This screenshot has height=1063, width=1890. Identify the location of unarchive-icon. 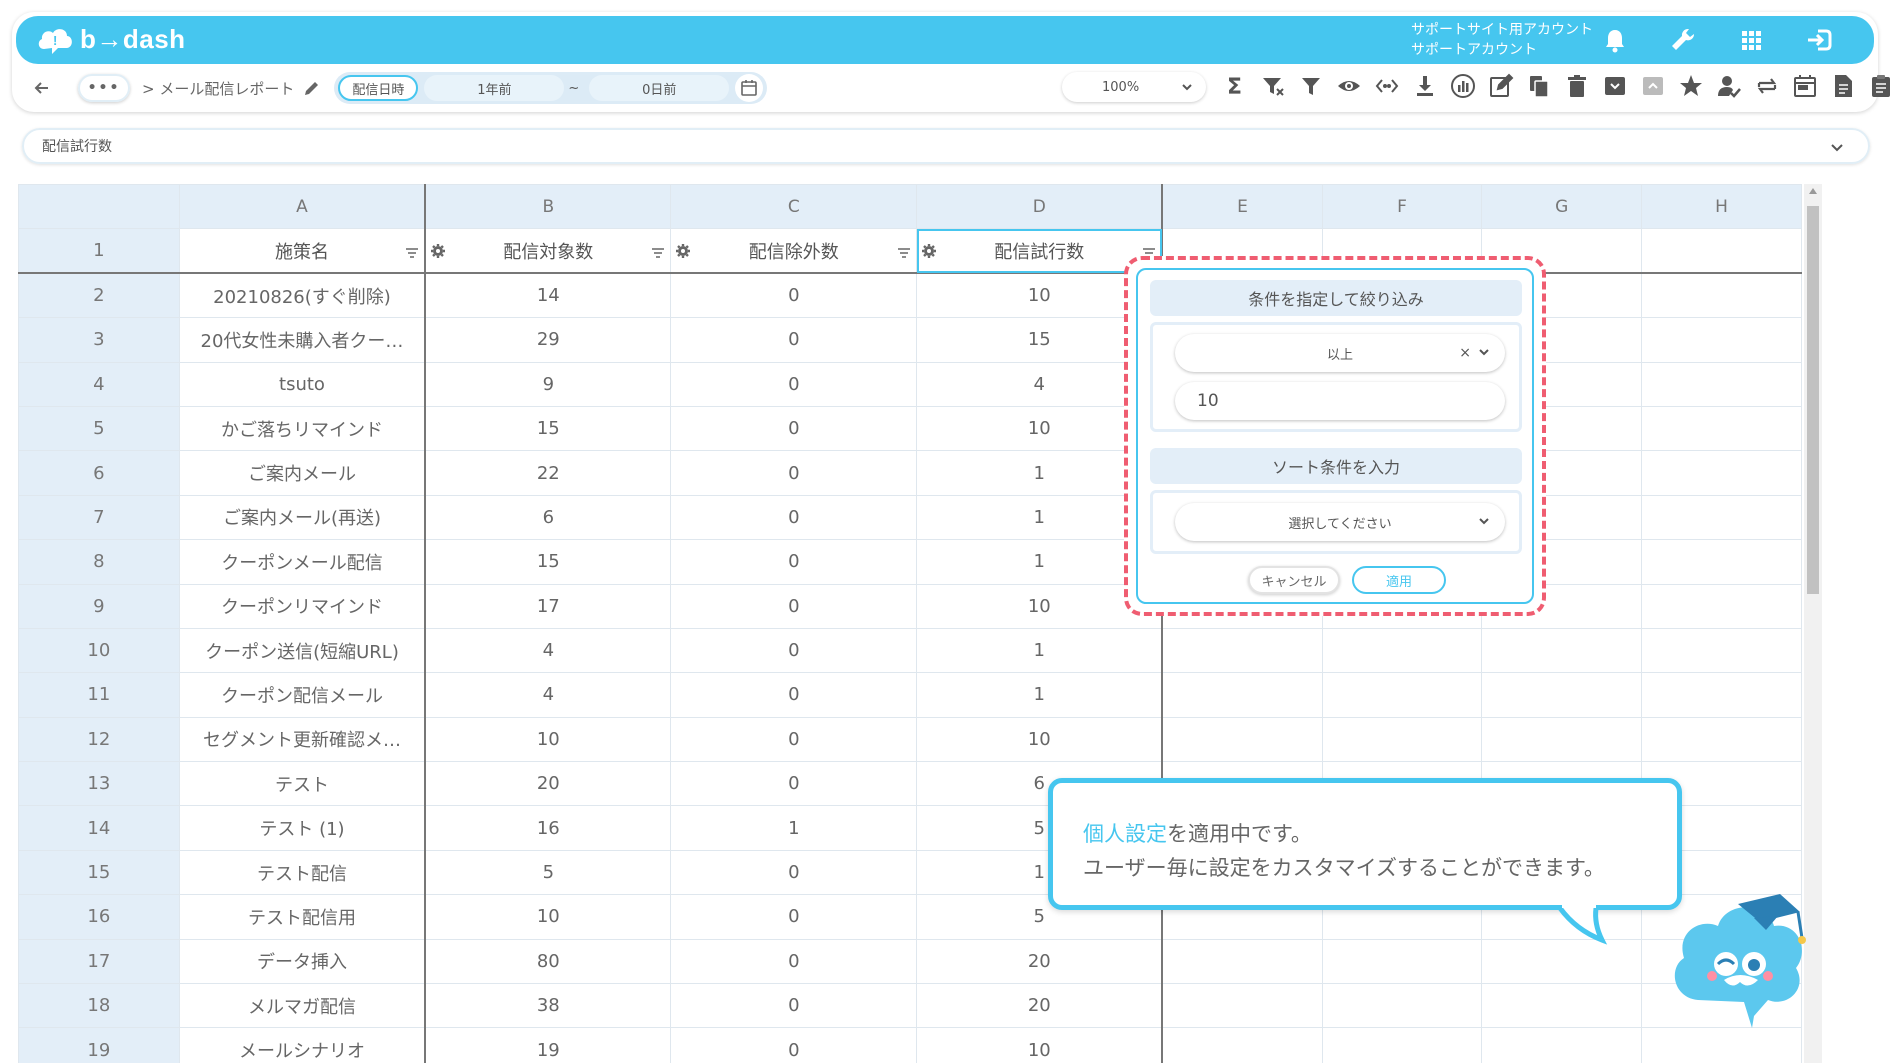
(1653, 86).